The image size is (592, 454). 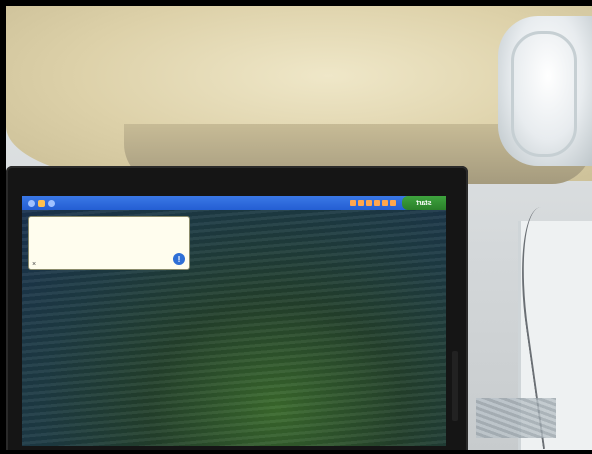 I want to click on coiled-wires, so click(x=516, y=418).